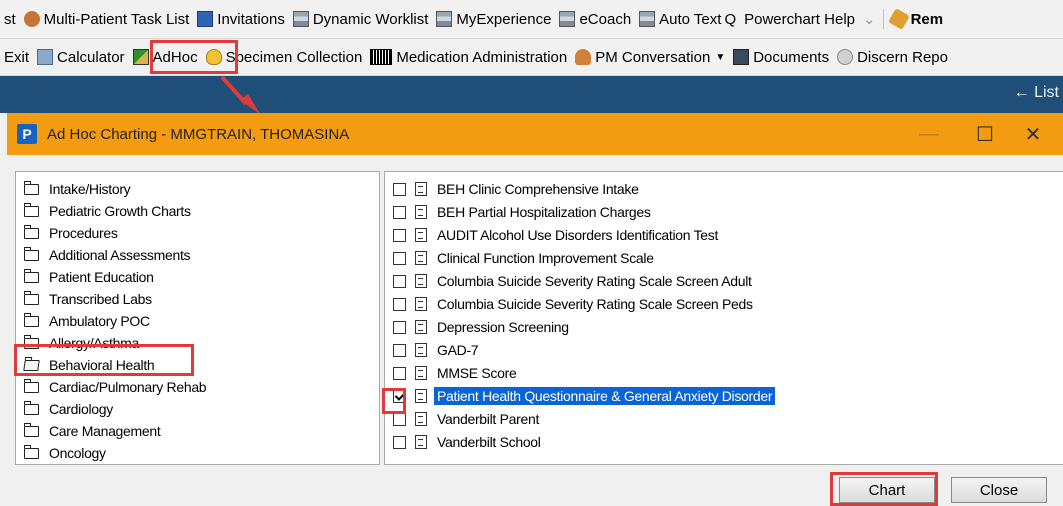 The width and height of the screenshot is (1063, 506). What do you see at coordinates (985, 134) in the screenshot?
I see `maximize-button: ☐` at bounding box center [985, 134].